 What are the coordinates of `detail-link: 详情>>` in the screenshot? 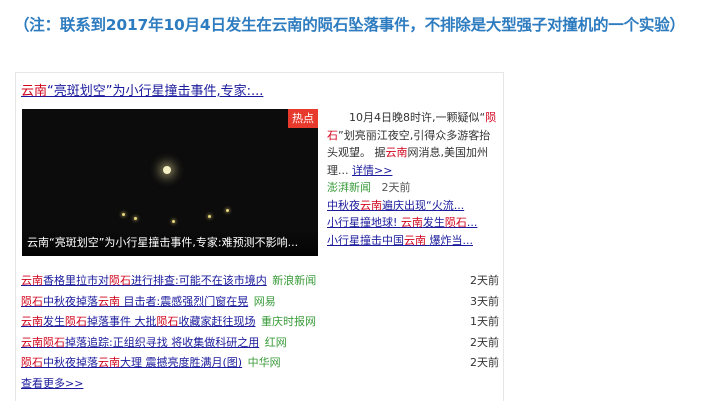 It's located at (372, 170).